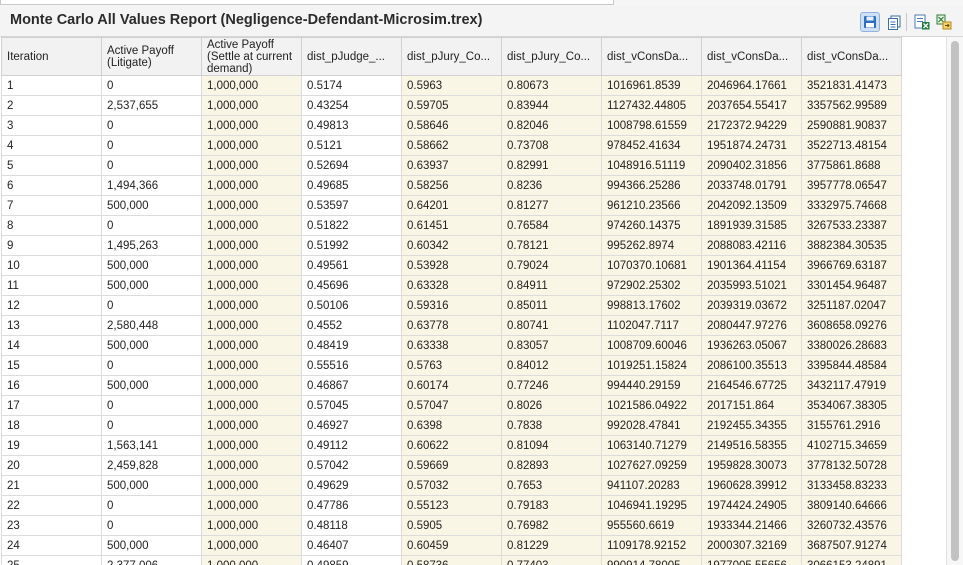  What do you see at coordinates (51, 545) in the screenshot?
I see `table-cell: 24` at bounding box center [51, 545].